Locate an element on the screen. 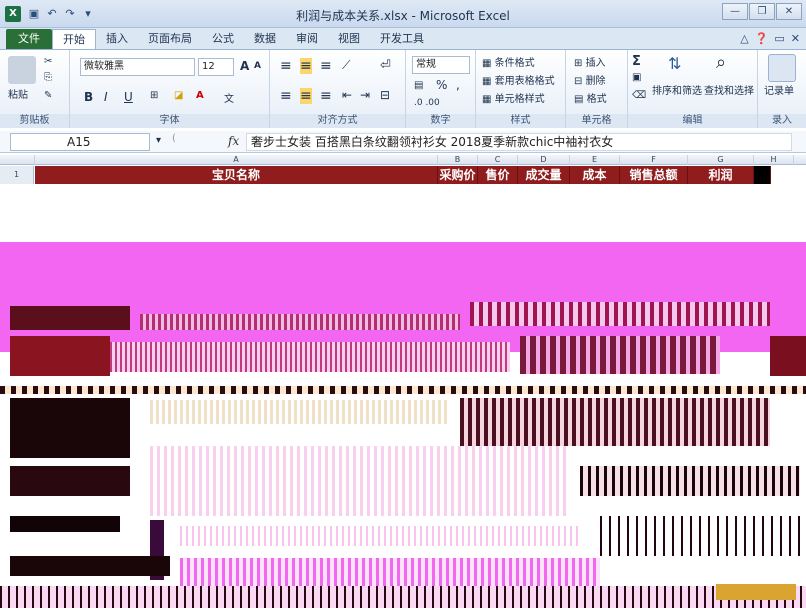 This screenshot has width=806, height=608. tab-data: 数据 is located at coordinates (265, 39).